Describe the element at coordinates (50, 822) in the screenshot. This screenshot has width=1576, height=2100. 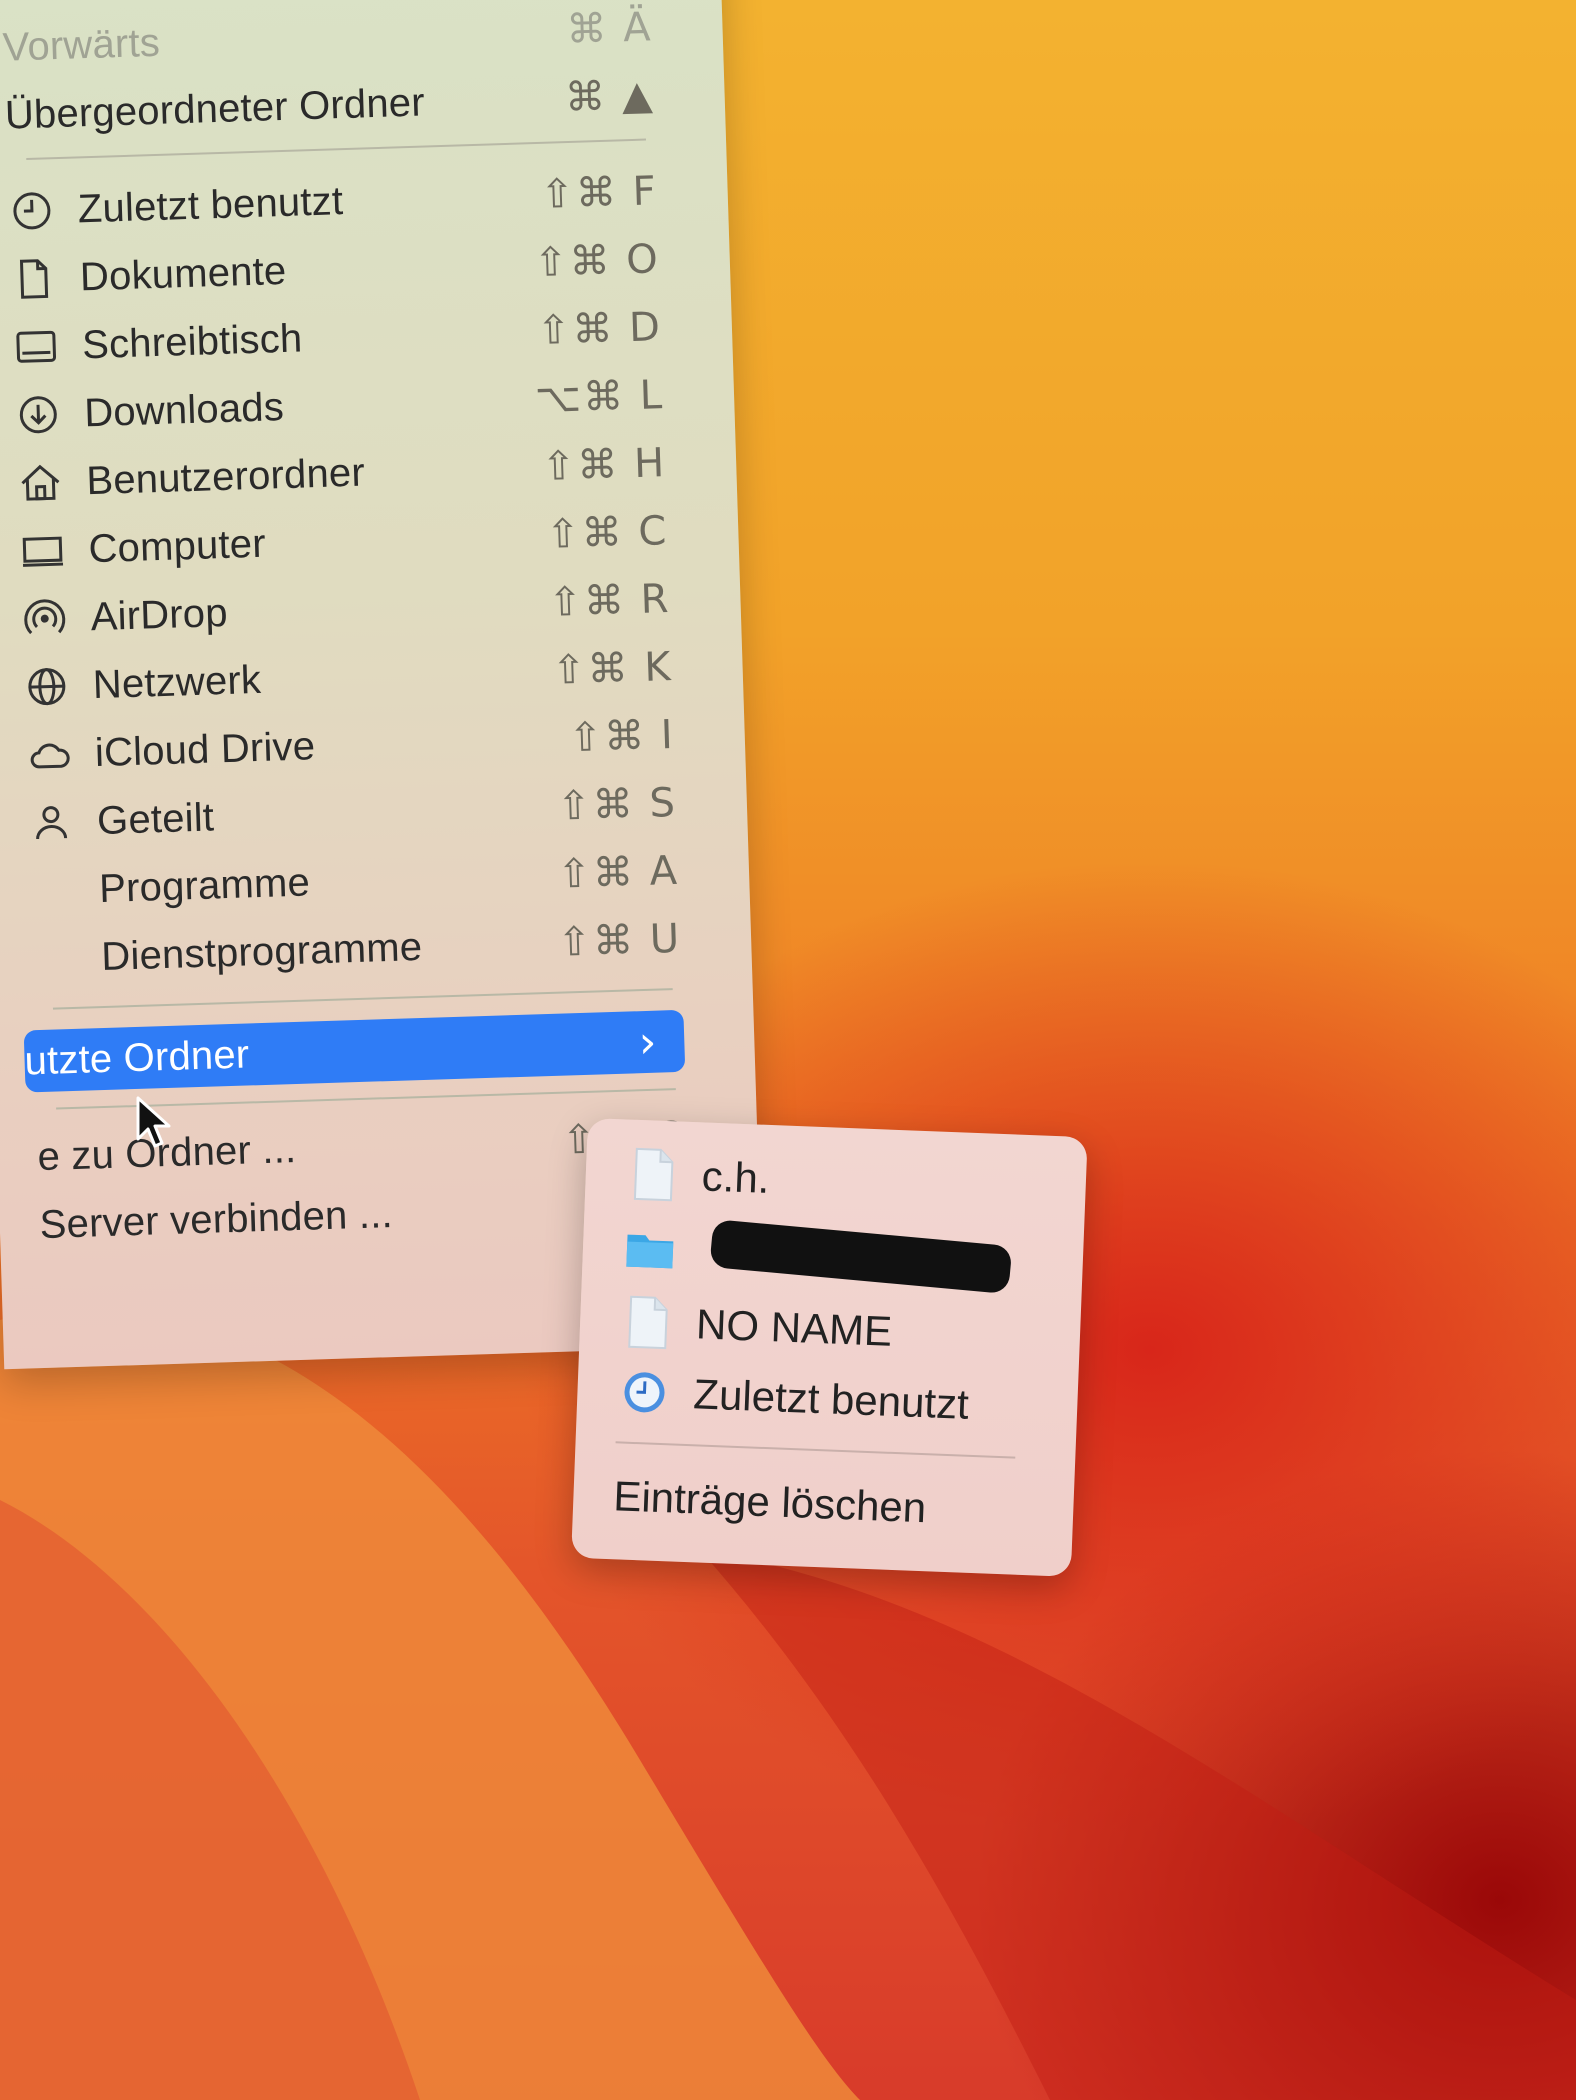
I see `shared-icon` at that location.